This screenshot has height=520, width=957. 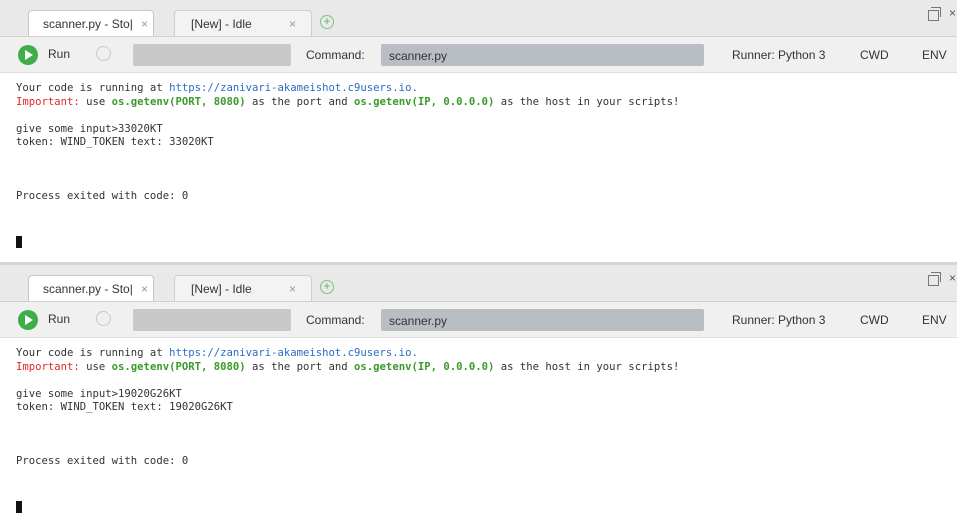 I want to click on input-line: give some input>33020KT, so click(x=89, y=128).